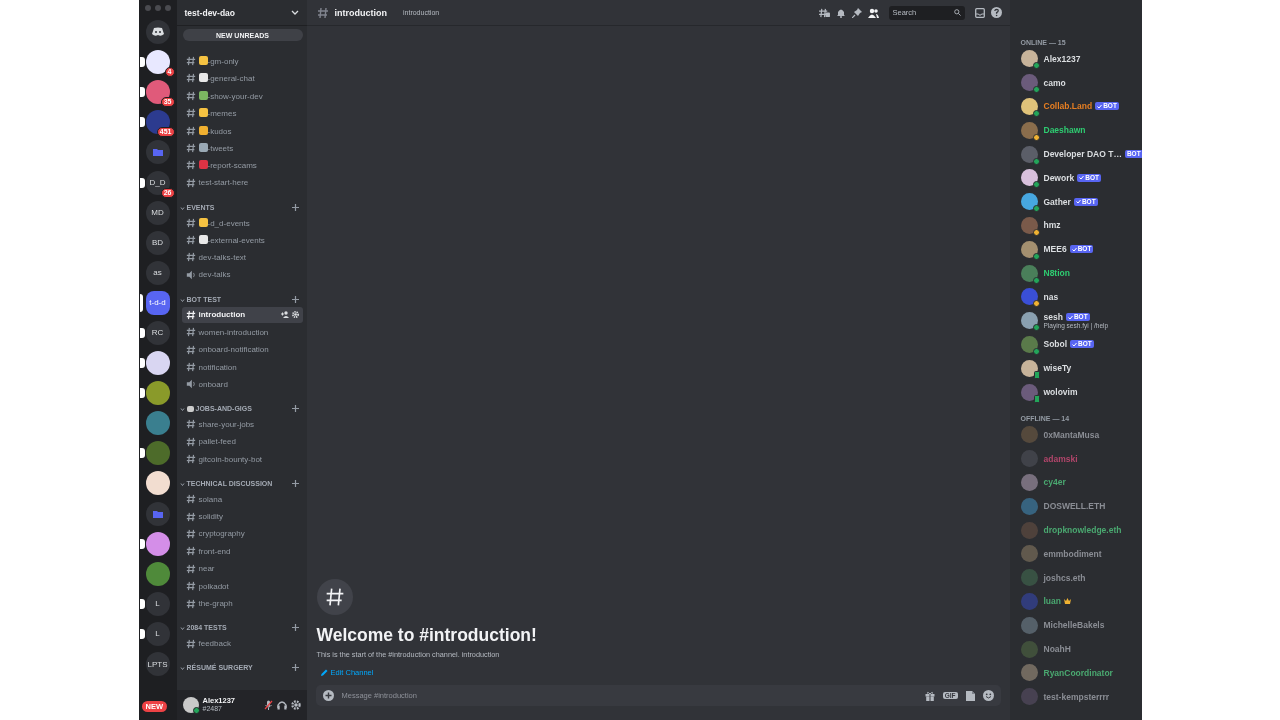 The image size is (1280, 720). What do you see at coordinates (157, 212) in the screenshot?
I see `server-button: MD` at bounding box center [157, 212].